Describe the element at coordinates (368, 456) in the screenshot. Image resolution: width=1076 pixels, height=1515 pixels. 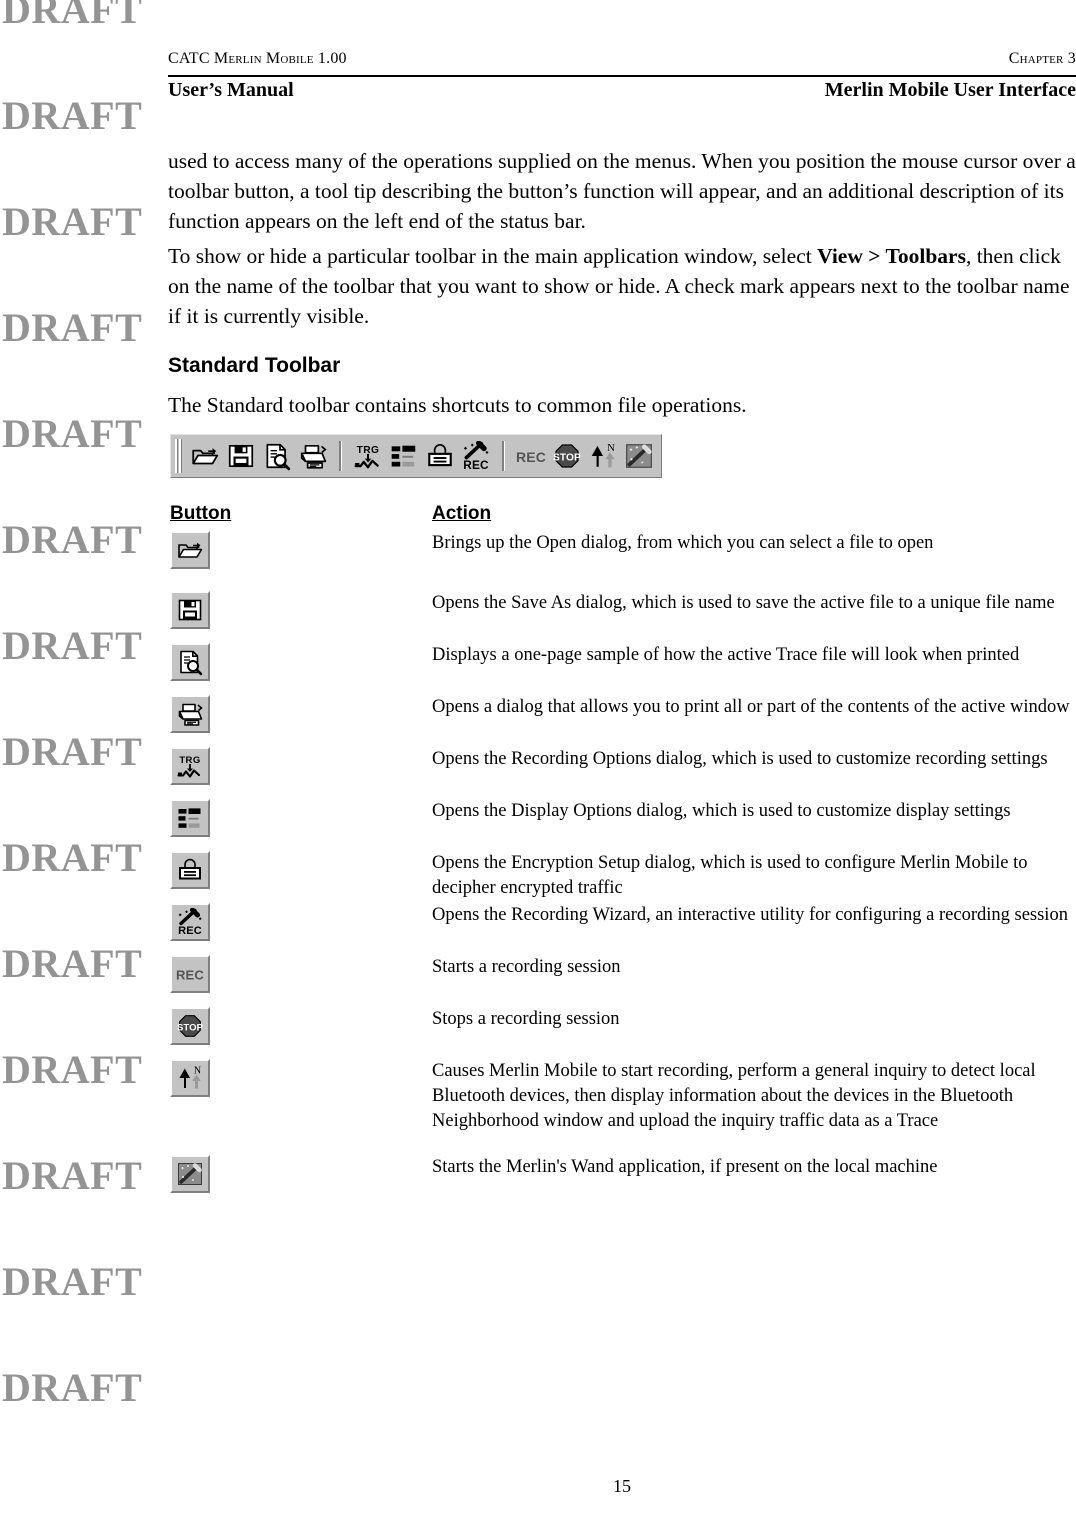
I see `recording-options-icon: TRG` at that location.